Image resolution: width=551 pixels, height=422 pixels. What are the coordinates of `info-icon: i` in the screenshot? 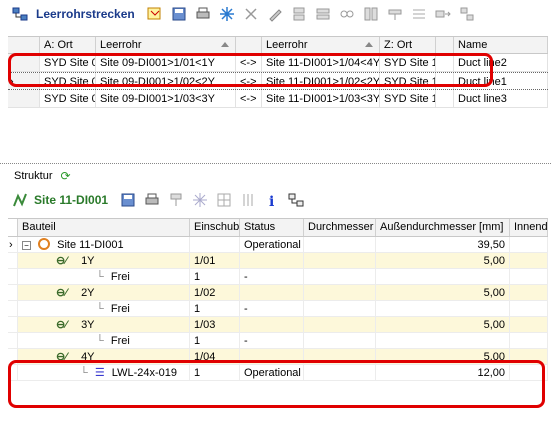 It's located at (272, 200).